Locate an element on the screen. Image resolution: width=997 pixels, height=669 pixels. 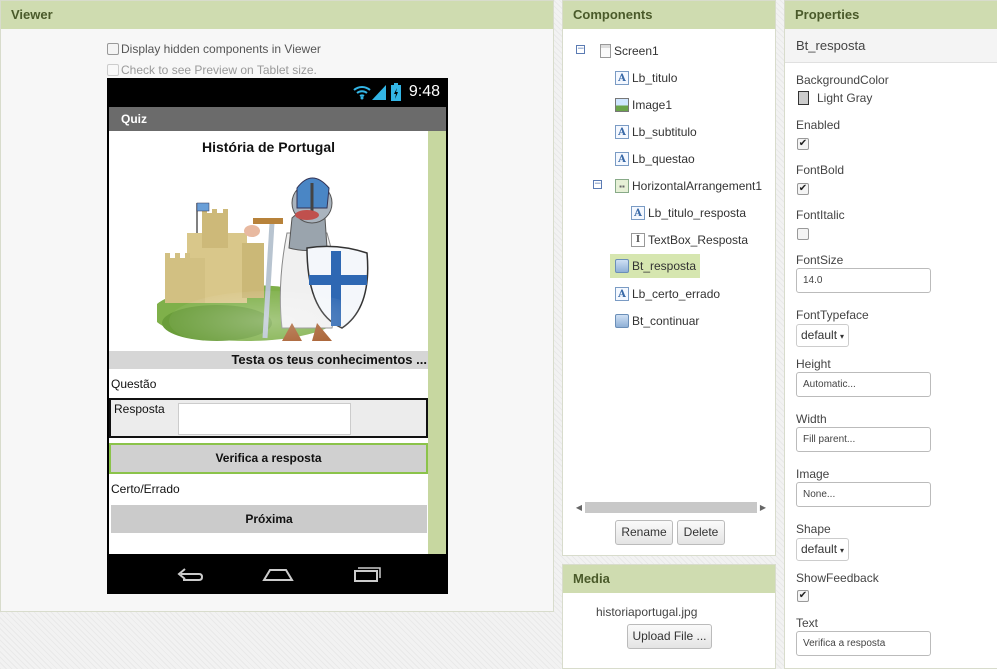
tree-item-horizontal-arrangement1: ▪▪ HorizontalArrangement1 is located at coordinates (688, 186).